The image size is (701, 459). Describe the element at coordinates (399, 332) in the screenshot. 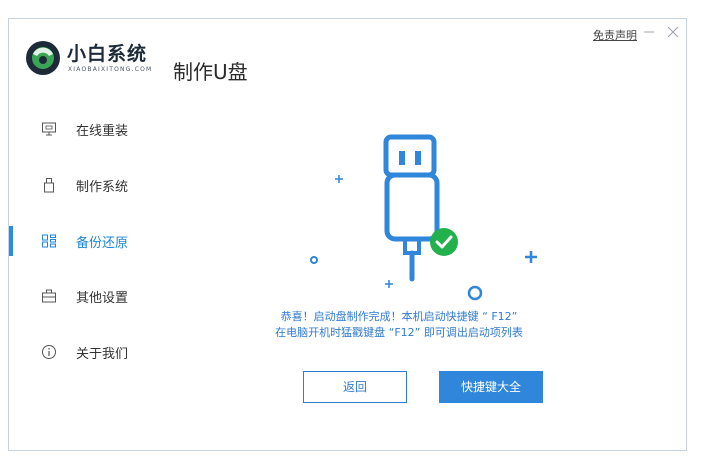

I see `hotkey-hint-message: 在电脑开机时猛戳键盘 “F12” 即可调出启动项列表` at that location.